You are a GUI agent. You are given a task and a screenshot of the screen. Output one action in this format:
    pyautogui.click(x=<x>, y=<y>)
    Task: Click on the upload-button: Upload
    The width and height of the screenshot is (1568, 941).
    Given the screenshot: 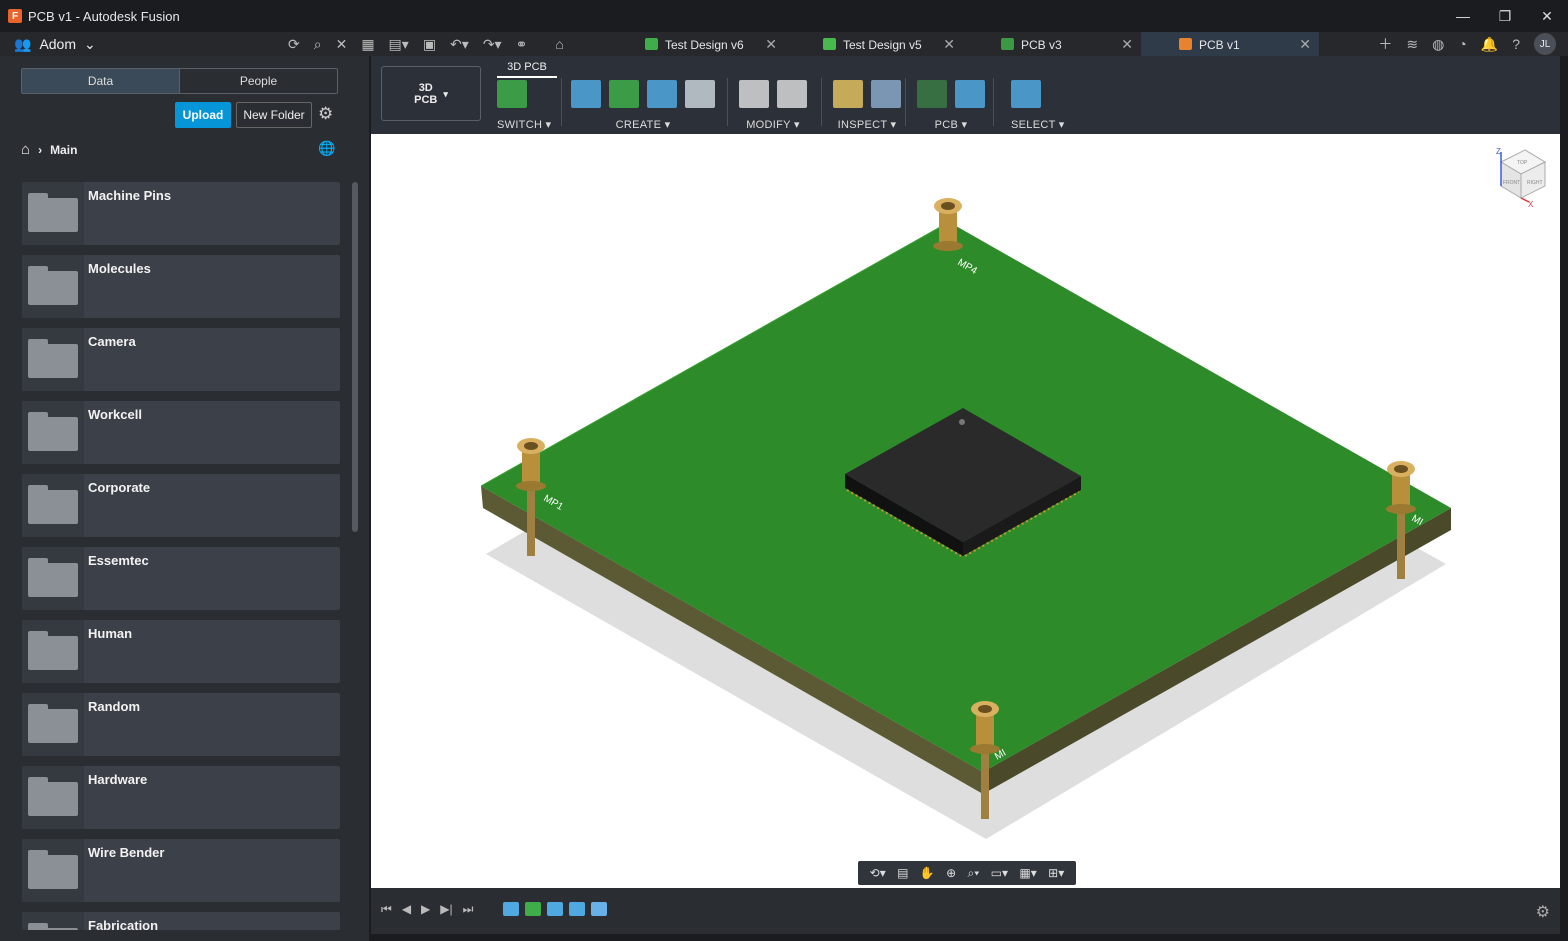 What is the action you would take?
    pyautogui.click(x=203, y=115)
    